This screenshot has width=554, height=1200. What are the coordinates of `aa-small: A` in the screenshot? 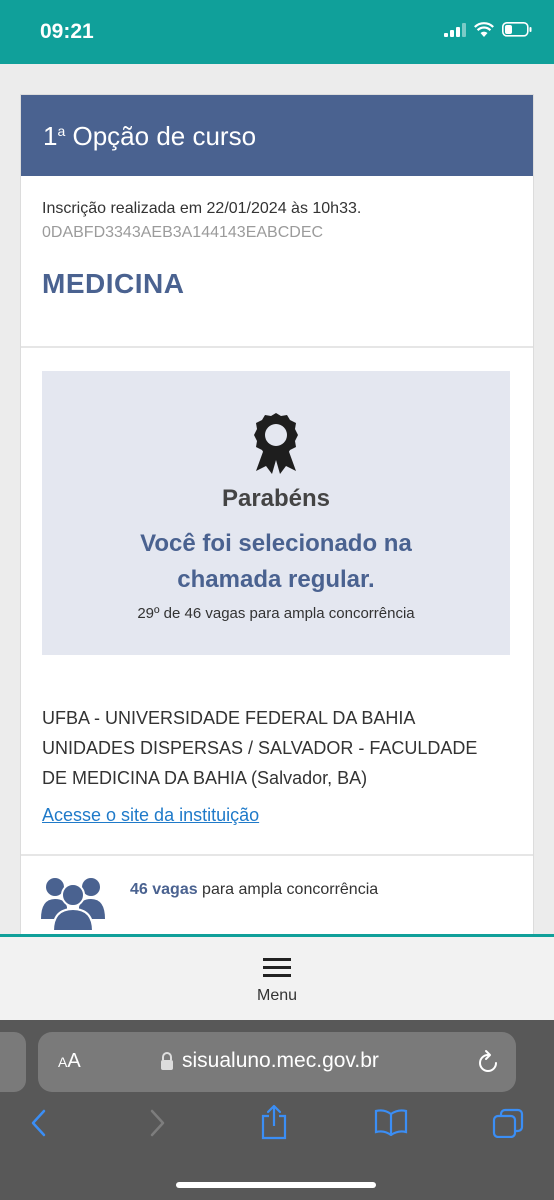 It's located at (63, 1062).